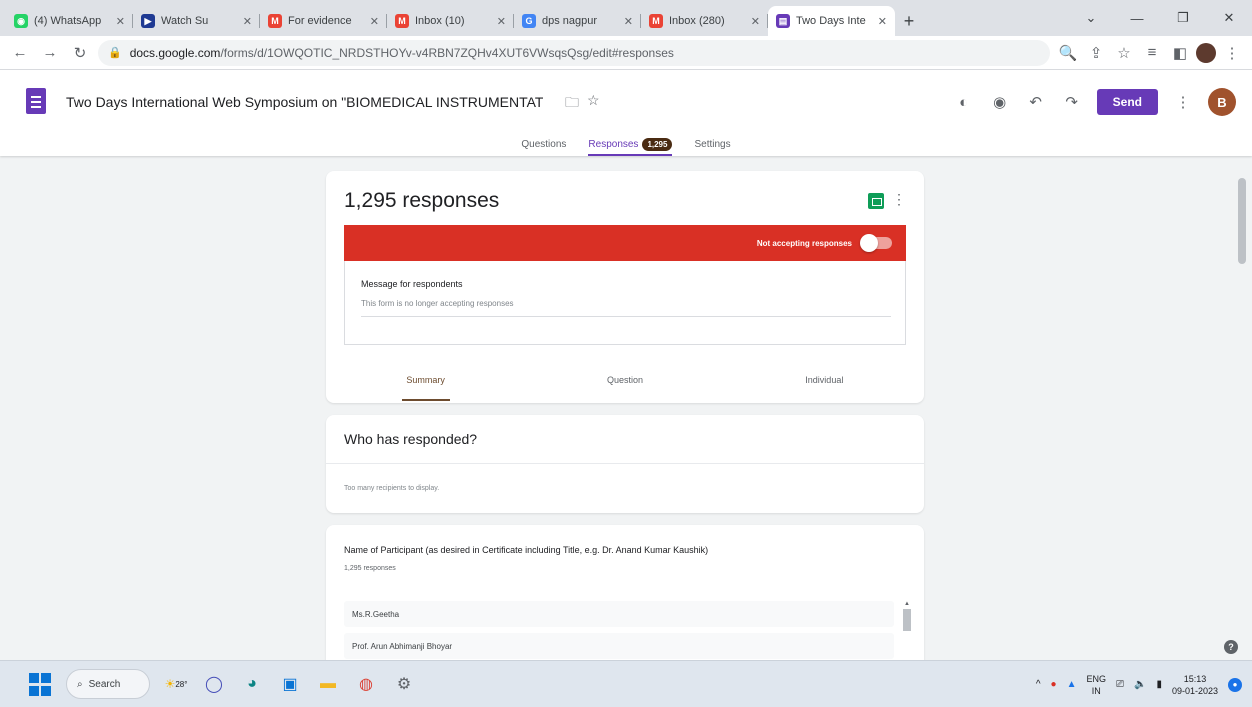  Describe the element at coordinates (1072, 684) in the screenshot. I see `tray-drive-icon: ▲` at that location.